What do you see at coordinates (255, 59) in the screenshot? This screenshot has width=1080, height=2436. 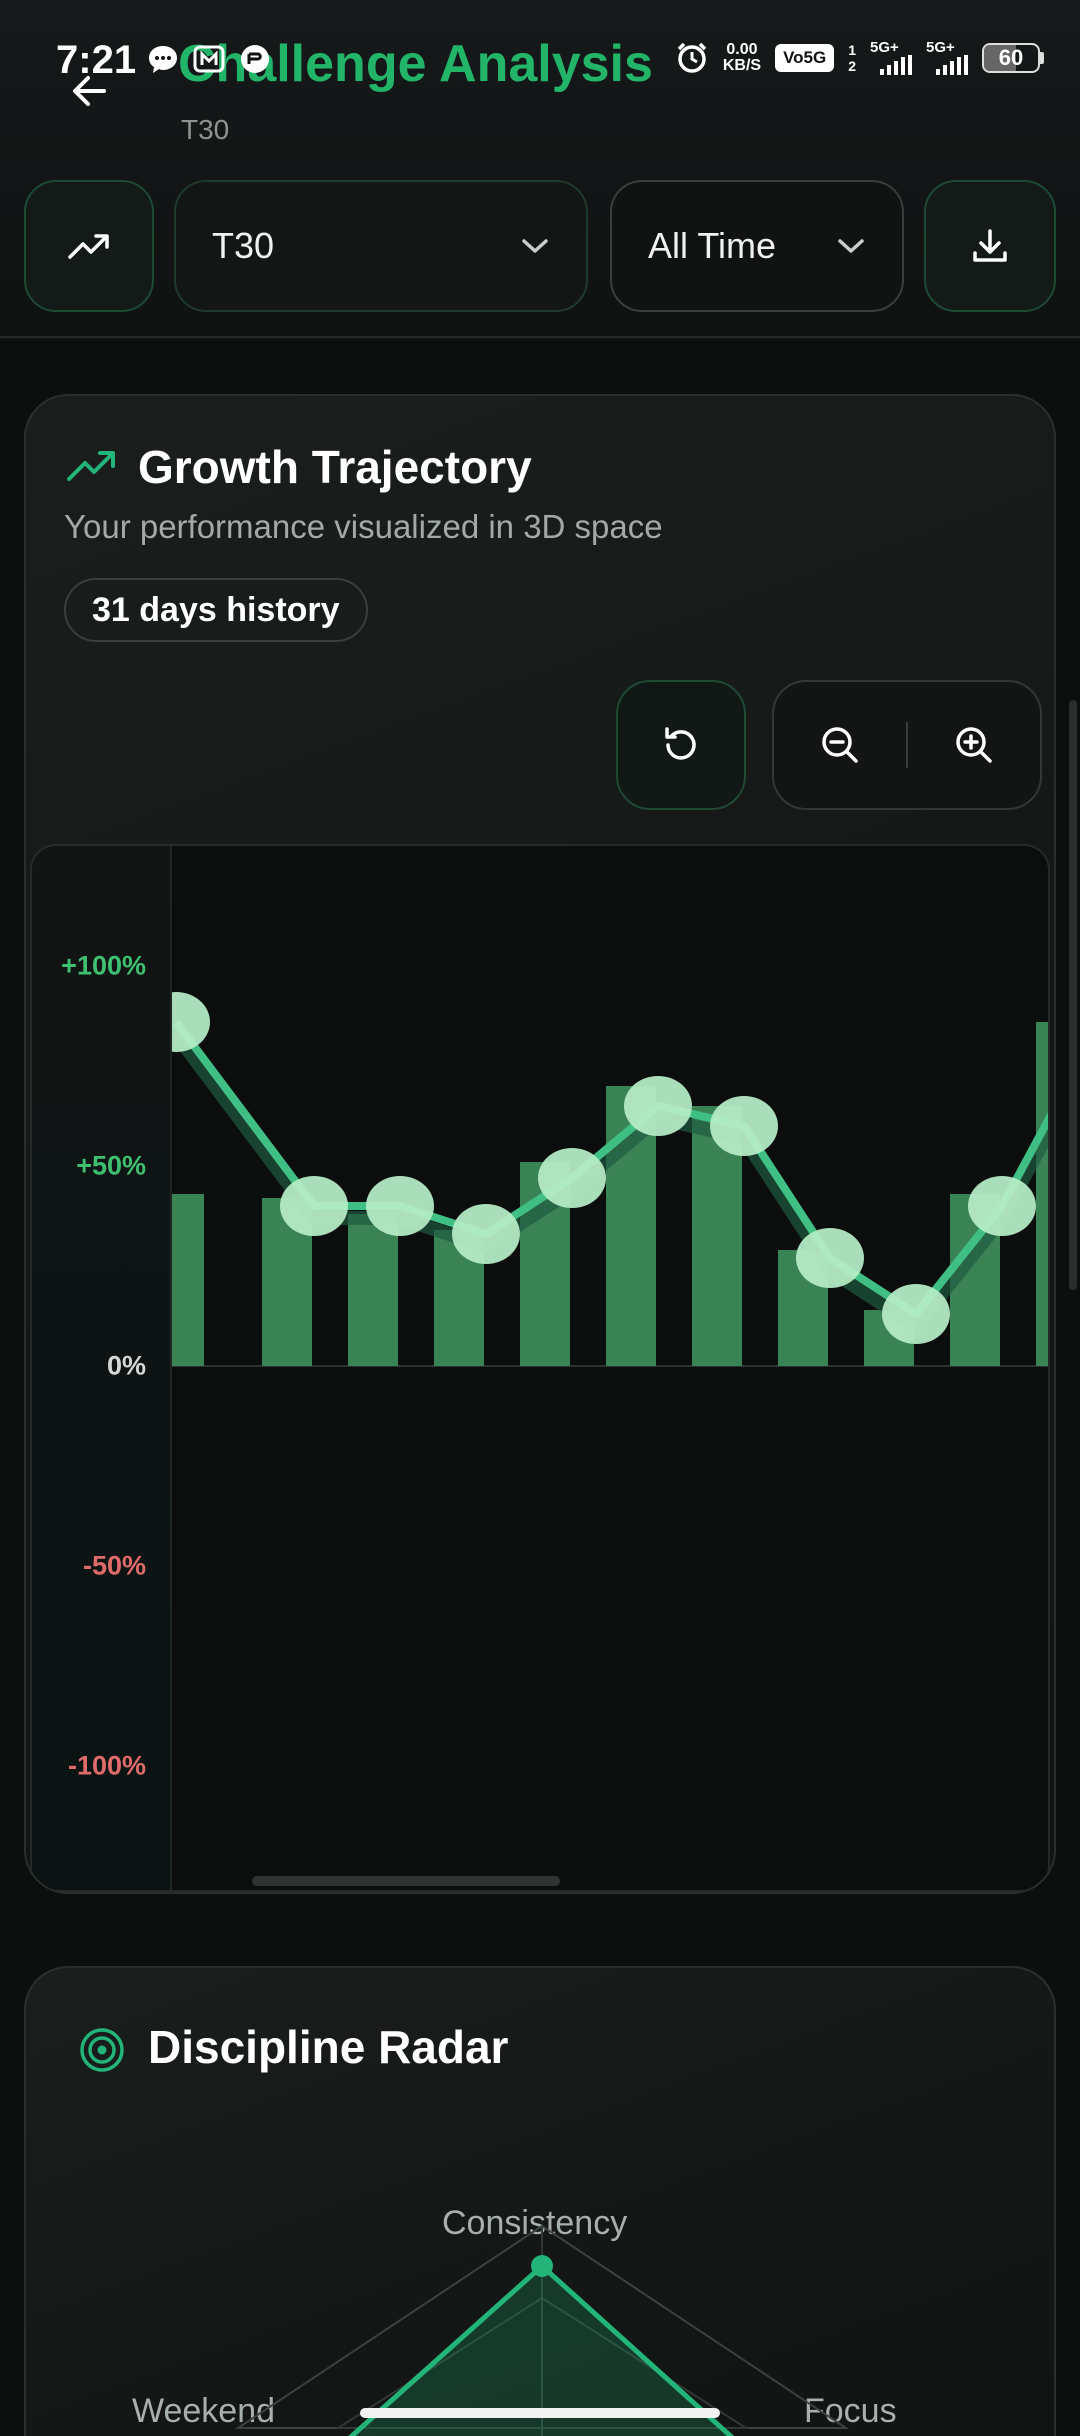 I see `messenger-icon` at bounding box center [255, 59].